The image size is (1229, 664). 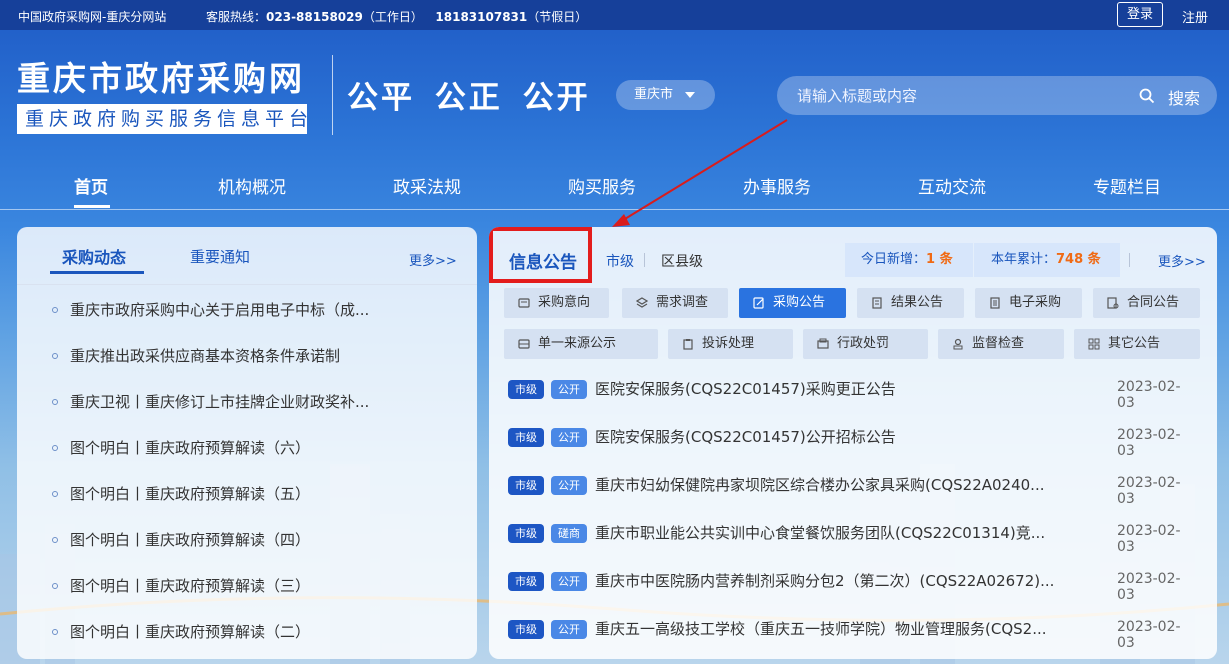 What do you see at coordinates (252, 185) in the screenshot?
I see `nav-item-about: 机构概况` at bounding box center [252, 185].